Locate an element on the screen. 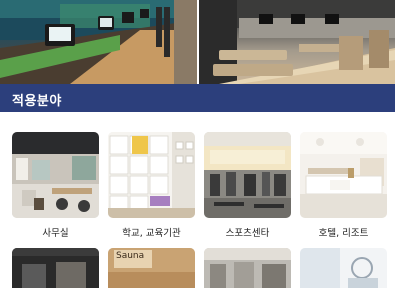 This screenshot has height=288, width=395. school-locker-image is located at coordinates (151, 175).